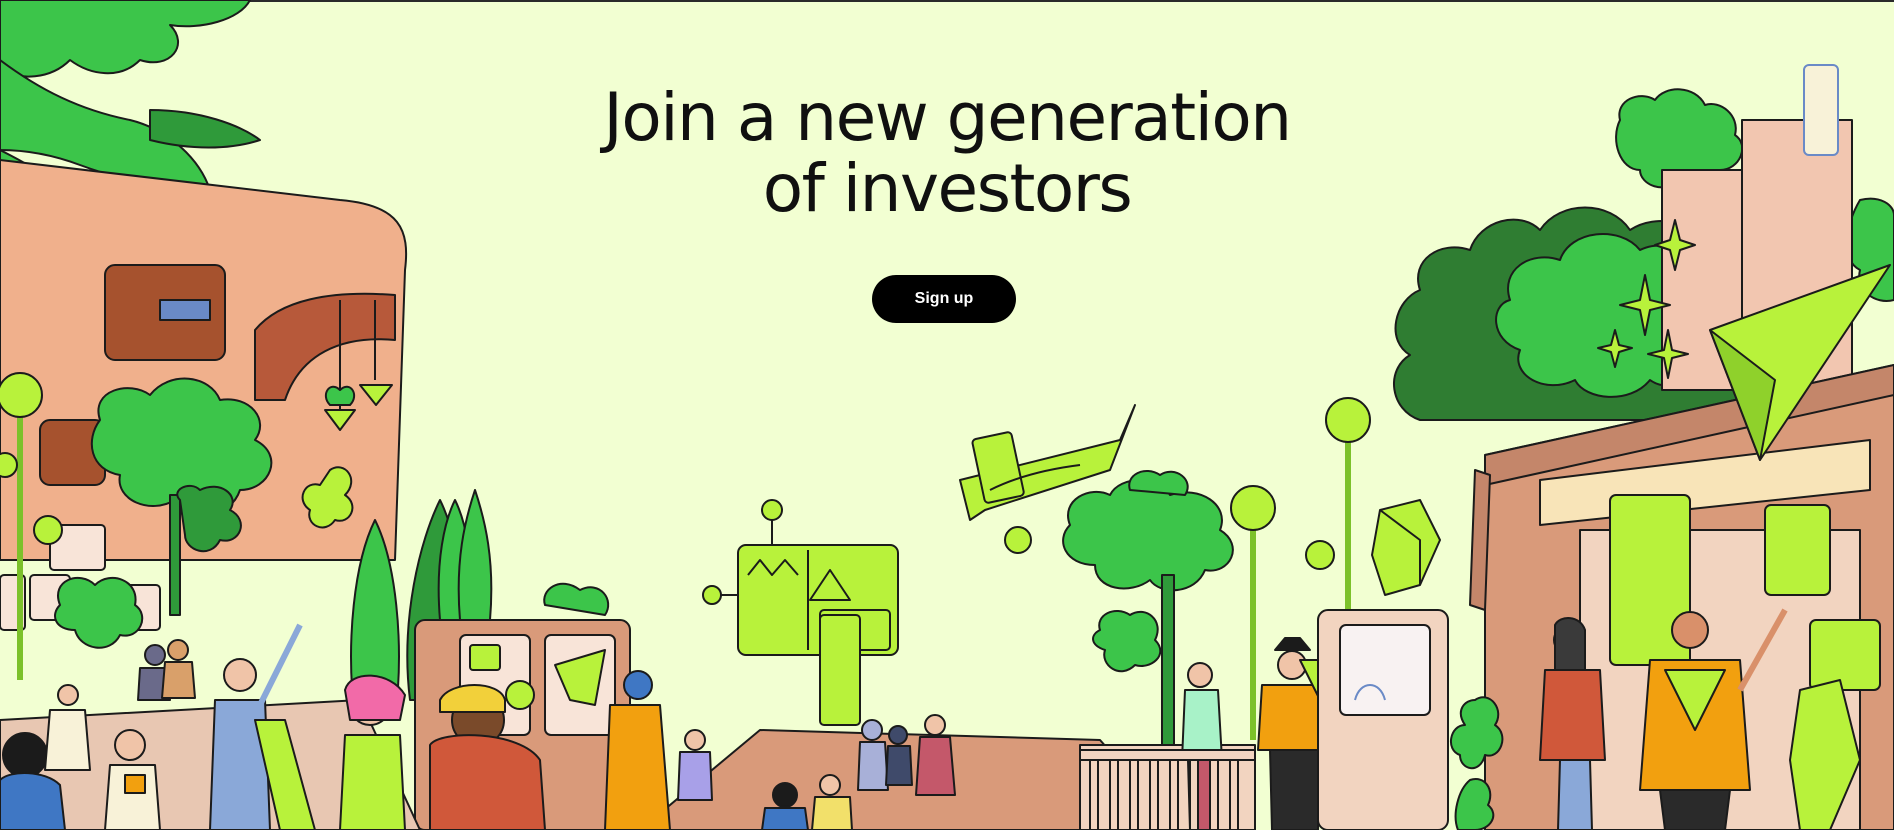  I want to click on right-kiosk, so click(1383, 719).